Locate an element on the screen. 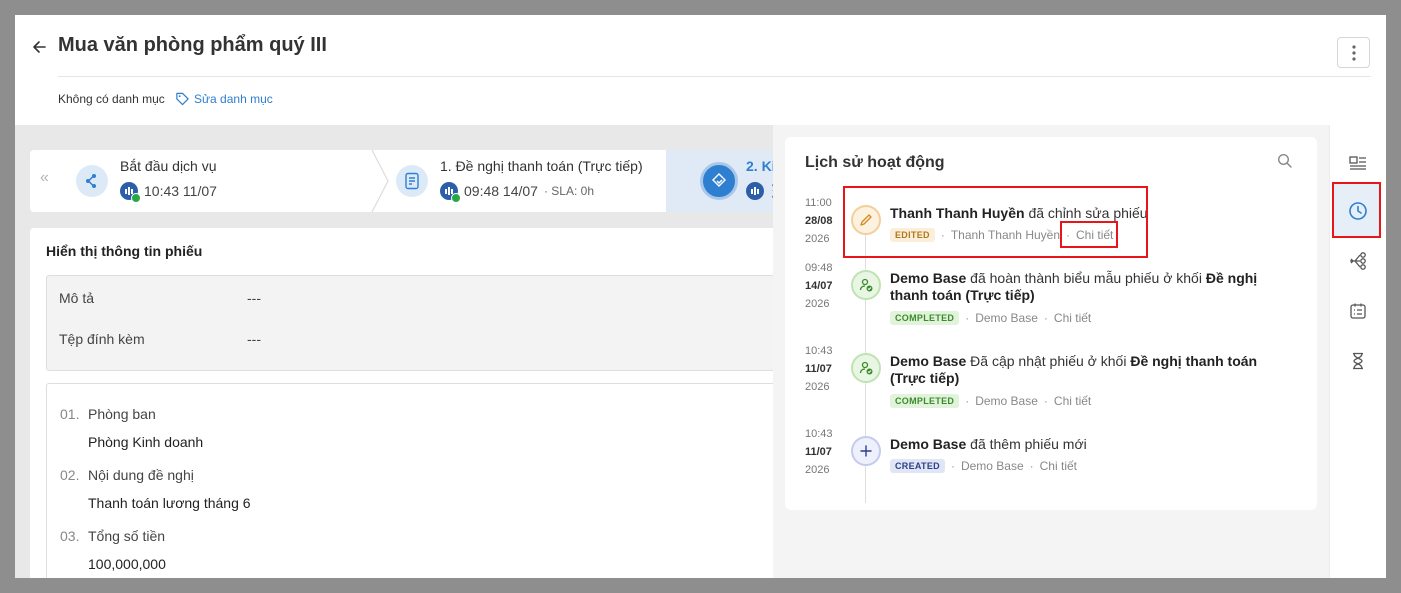 This screenshot has height=593, width=1401. activity-meta: EDITED · Thanh Thanh Huyền · Chi tiết is located at coordinates (1001, 235).